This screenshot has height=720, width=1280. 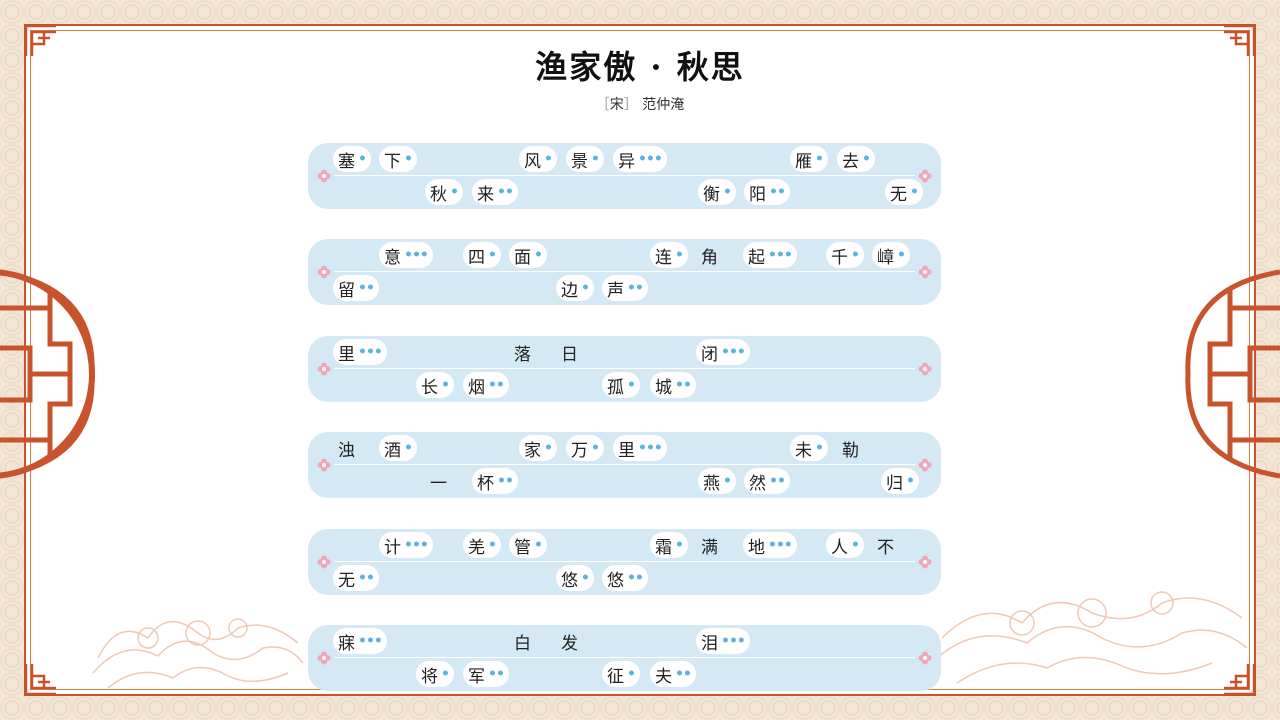 I want to click on char-text: 衡, so click(x=711, y=194).